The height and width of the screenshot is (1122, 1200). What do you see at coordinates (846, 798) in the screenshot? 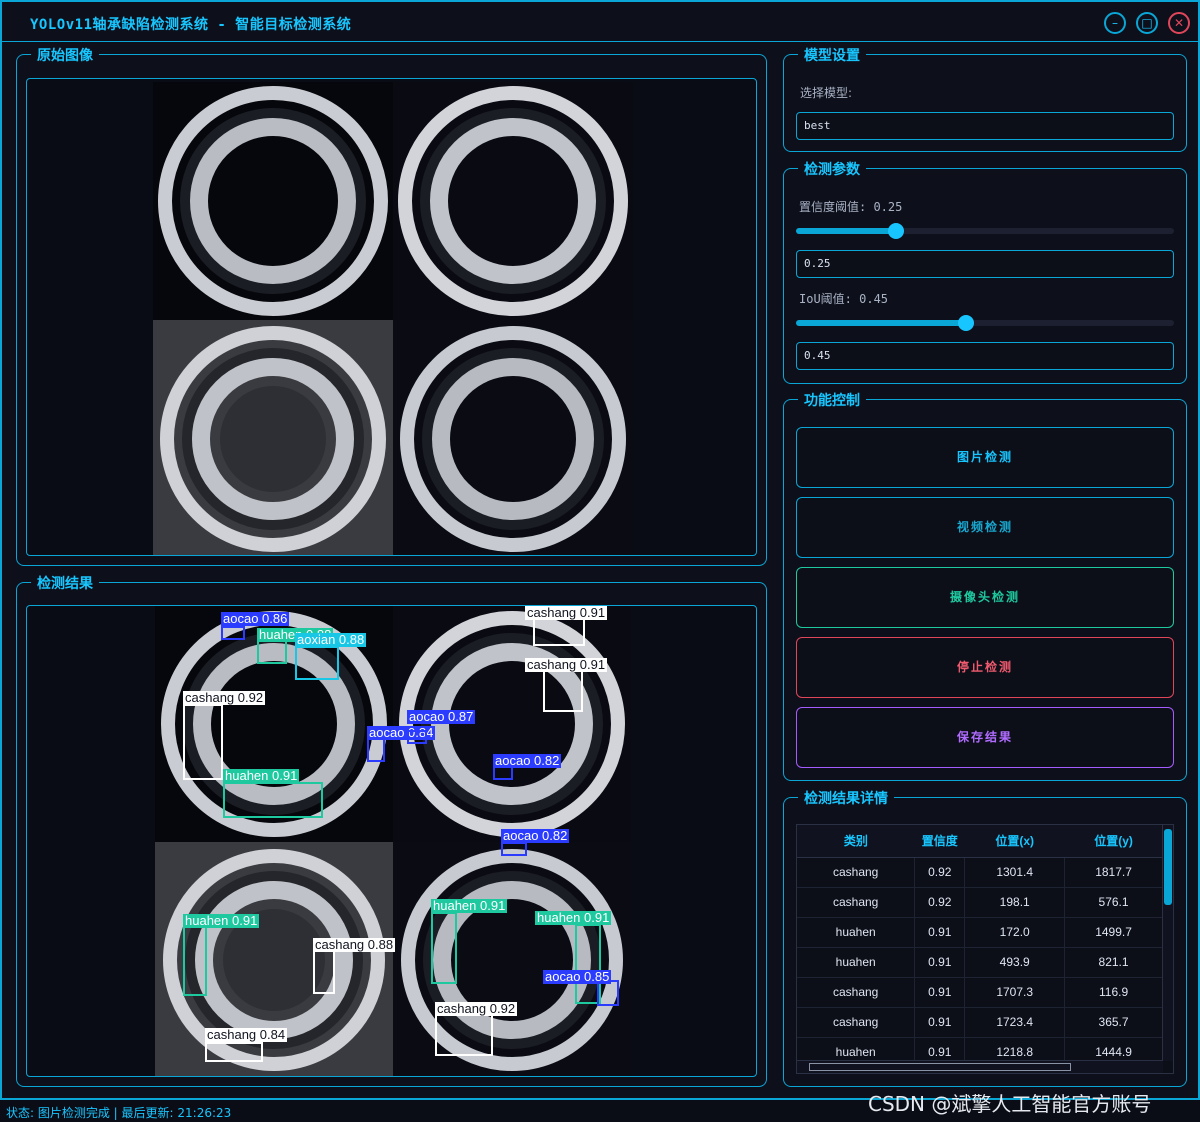
I see `result-details-title: 检测结果详情` at bounding box center [846, 798].